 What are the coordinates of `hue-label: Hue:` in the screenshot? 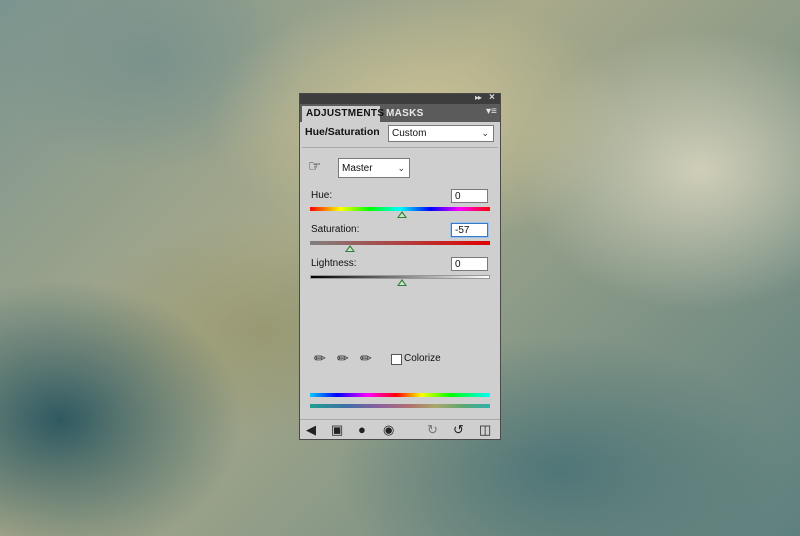 It's located at (322, 195).